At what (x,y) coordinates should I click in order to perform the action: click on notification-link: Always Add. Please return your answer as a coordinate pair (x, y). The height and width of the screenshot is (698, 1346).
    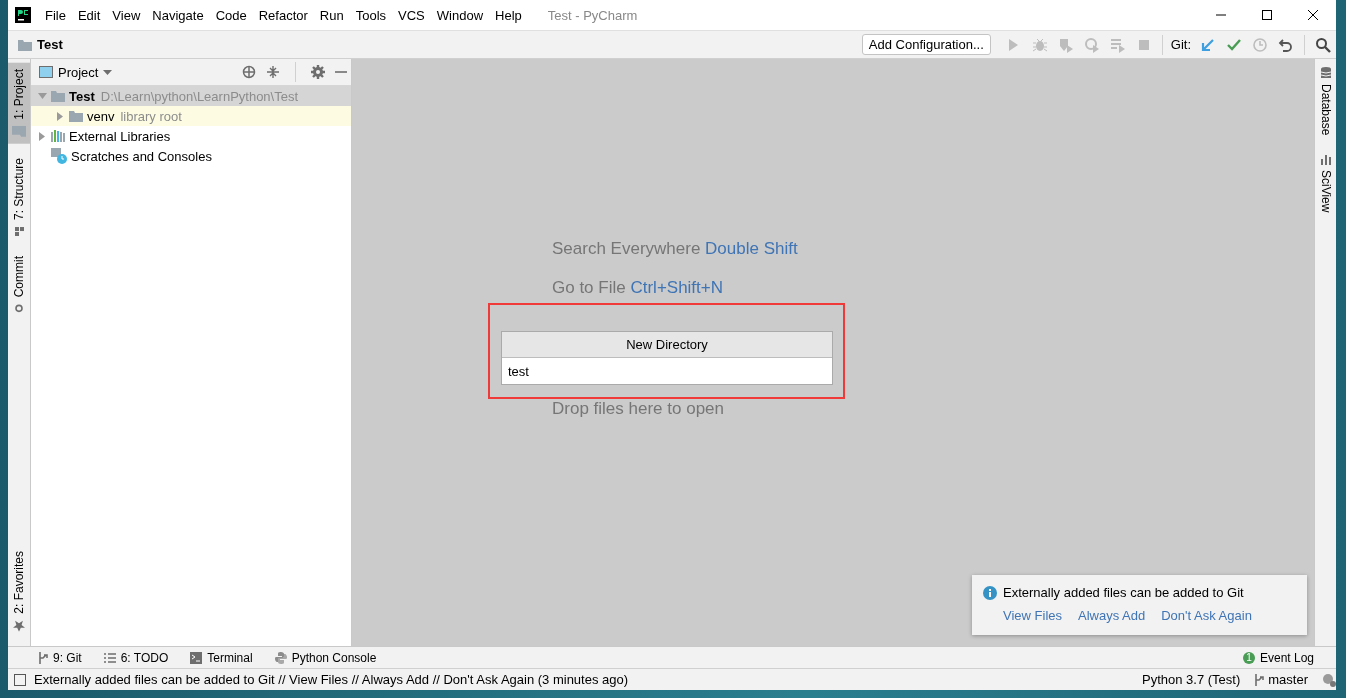
    Looking at the image, I should click on (1112, 615).